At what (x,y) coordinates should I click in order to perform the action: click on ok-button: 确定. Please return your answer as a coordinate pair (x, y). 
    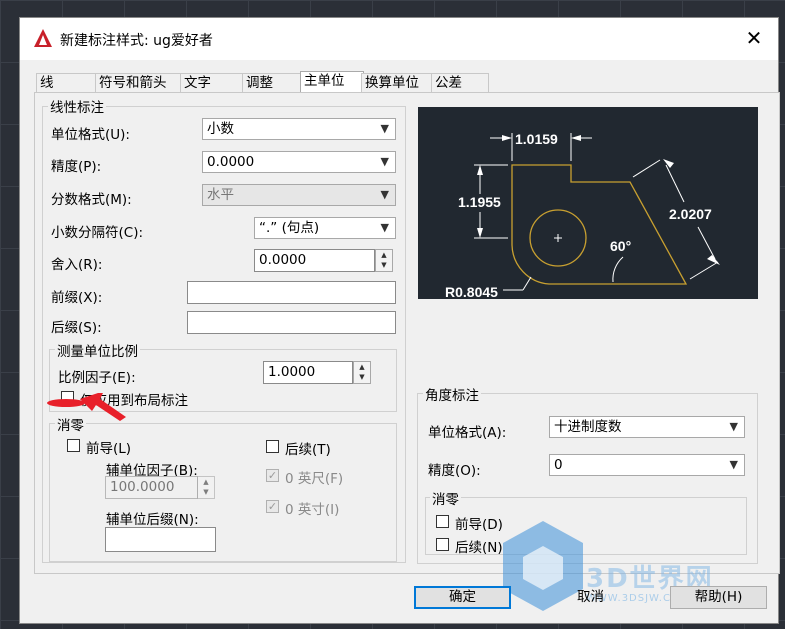
    Looking at the image, I should click on (462, 597).